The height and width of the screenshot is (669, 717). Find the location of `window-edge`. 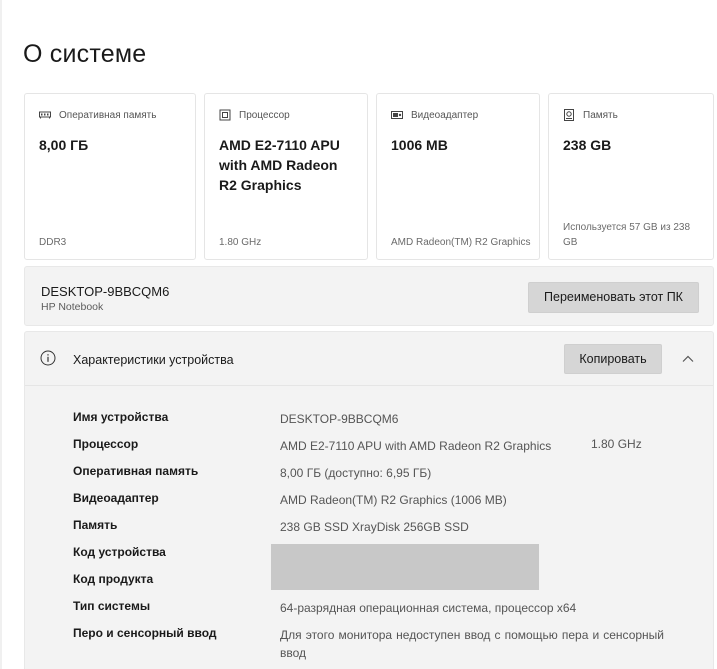

window-edge is located at coordinates (1, 334).